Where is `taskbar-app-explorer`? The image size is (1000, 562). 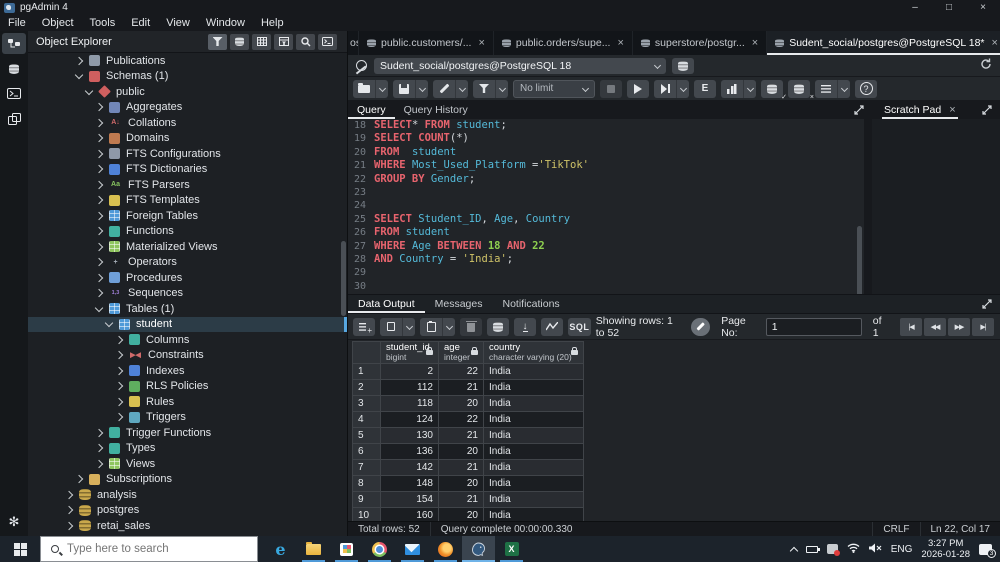 taskbar-app-explorer is located at coordinates (313, 549).